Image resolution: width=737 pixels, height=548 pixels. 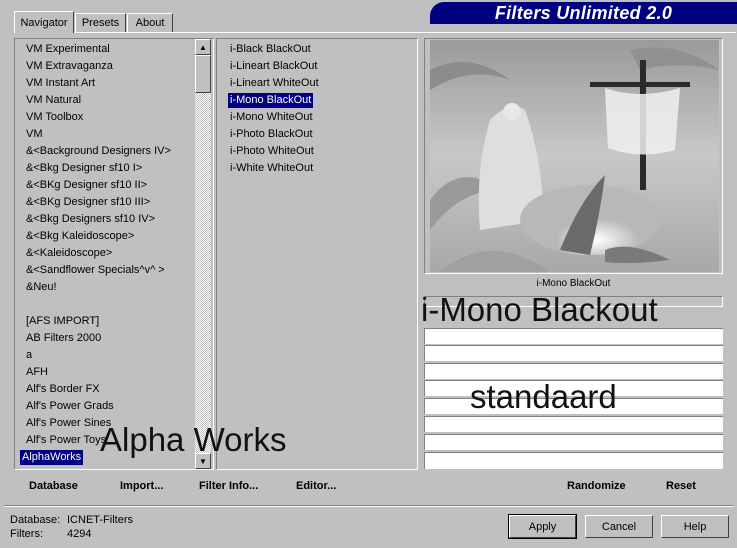 I want to click on app-title-banner: Filters Unlimited 2.0, so click(x=583, y=13).